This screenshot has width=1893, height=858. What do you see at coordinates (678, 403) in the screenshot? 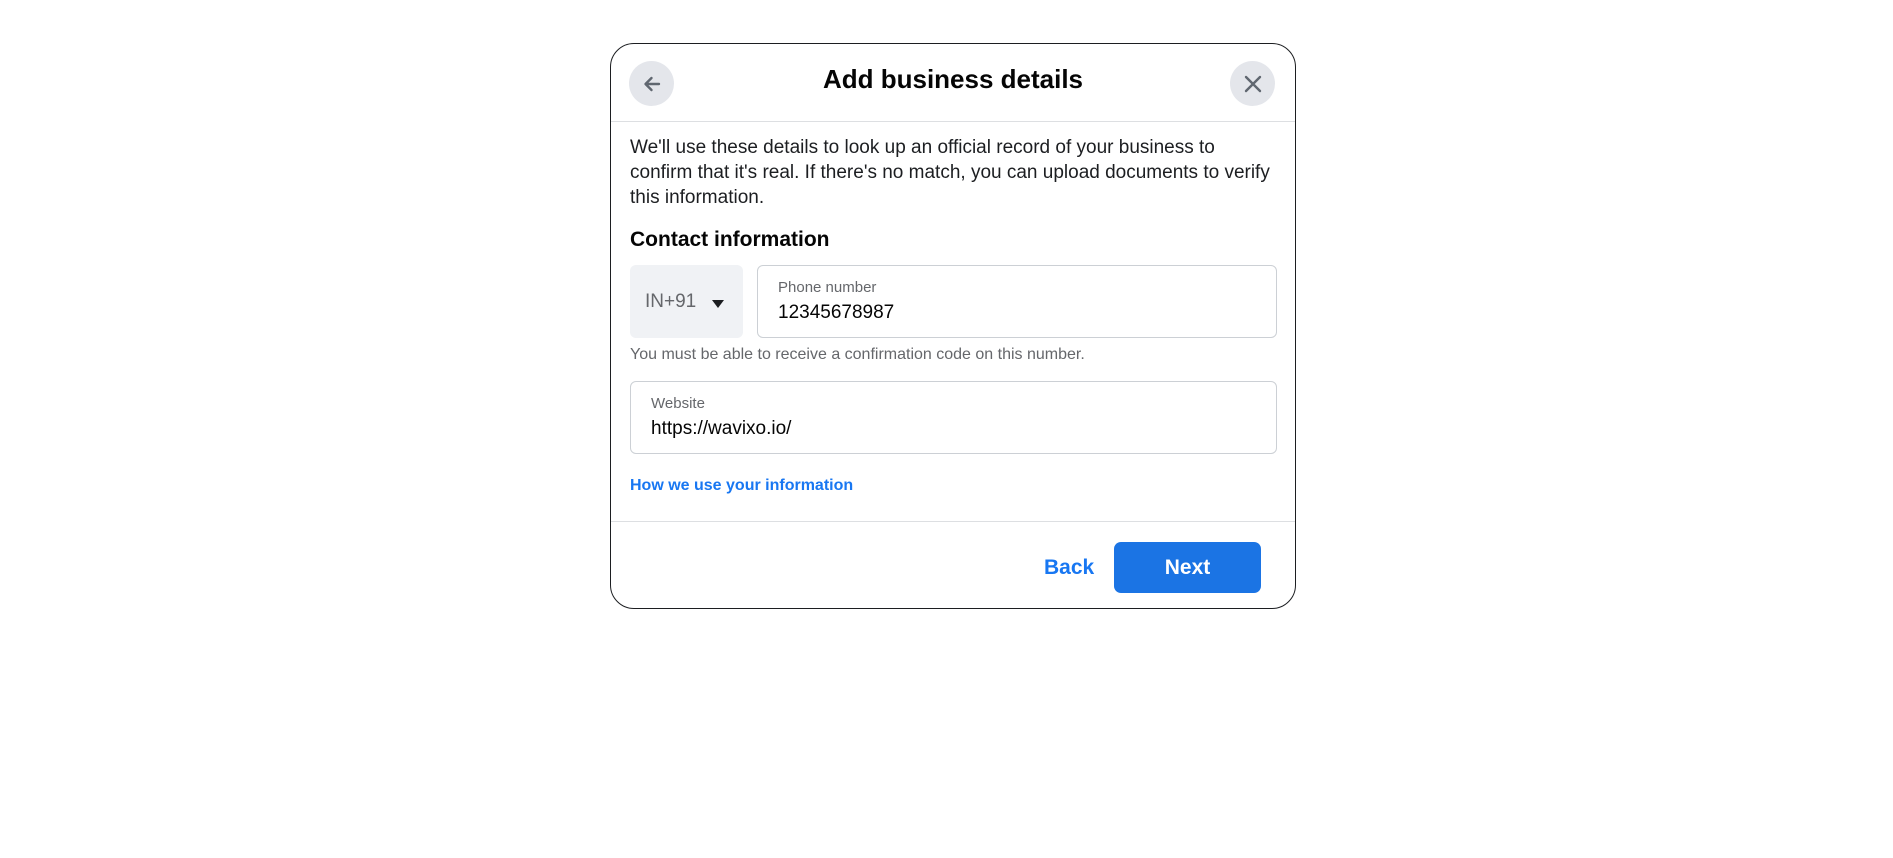
I see `website-label: Website` at bounding box center [678, 403].